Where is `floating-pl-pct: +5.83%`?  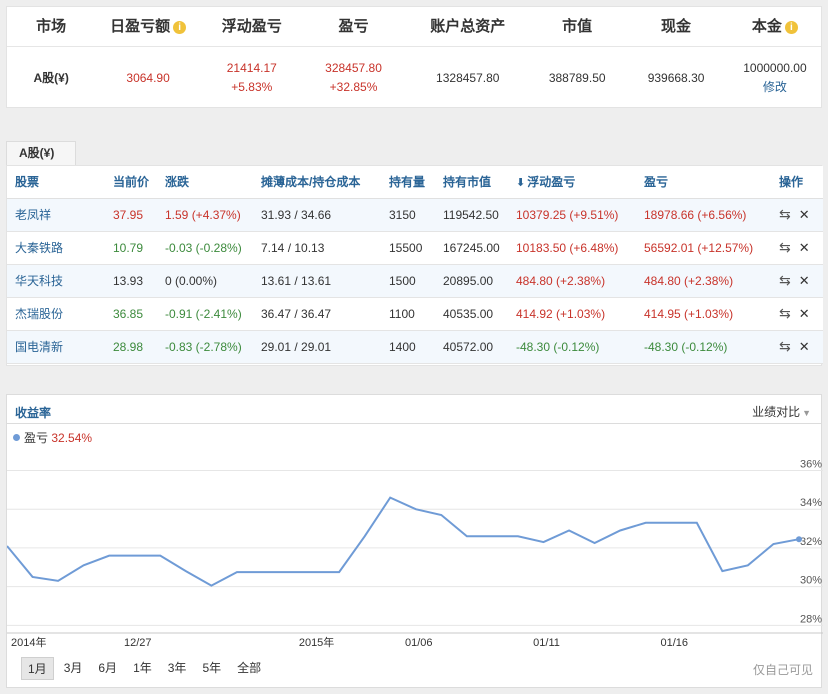 floating-pl-pct: +5.83% is located at coordinates (252, 87).